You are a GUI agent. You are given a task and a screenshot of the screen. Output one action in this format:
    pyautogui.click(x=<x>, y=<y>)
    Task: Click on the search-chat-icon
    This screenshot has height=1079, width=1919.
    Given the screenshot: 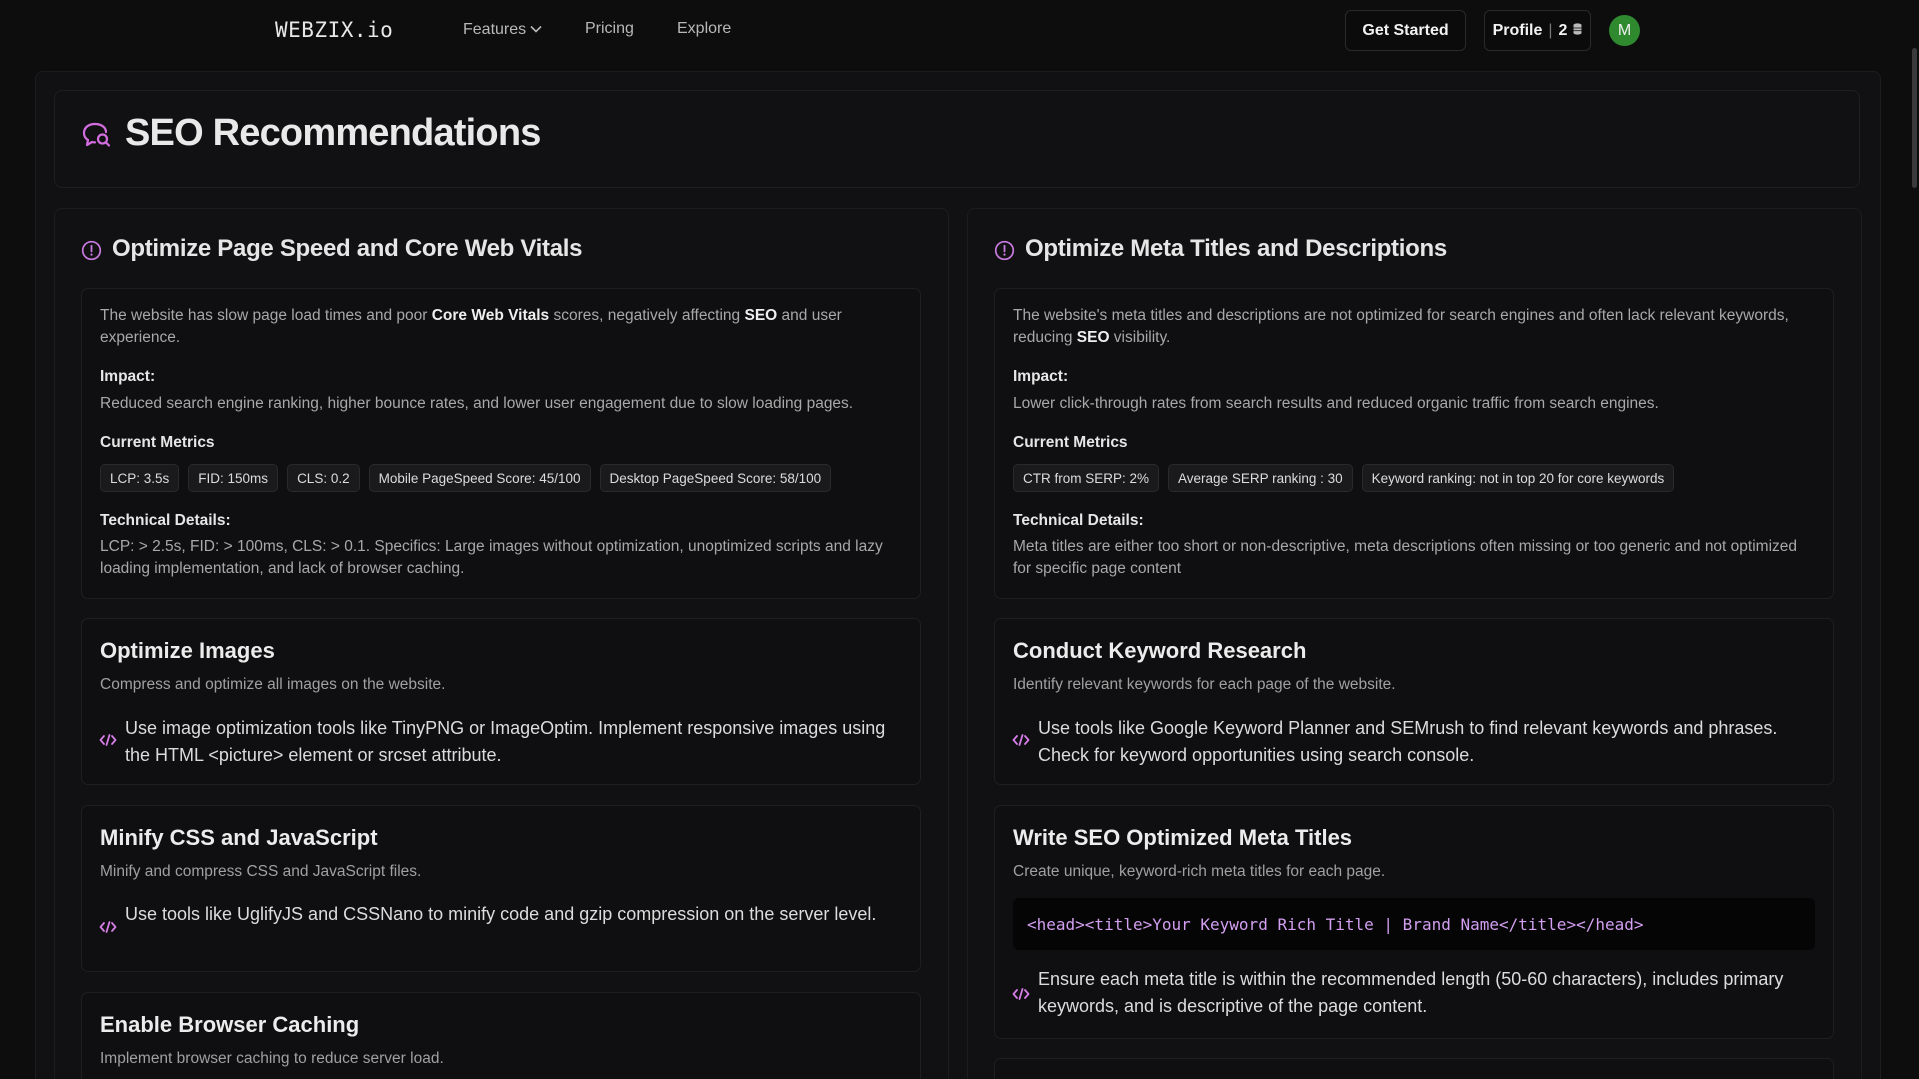 What is the action you would take?
    pyautogui.click(x=97, y=137)
    